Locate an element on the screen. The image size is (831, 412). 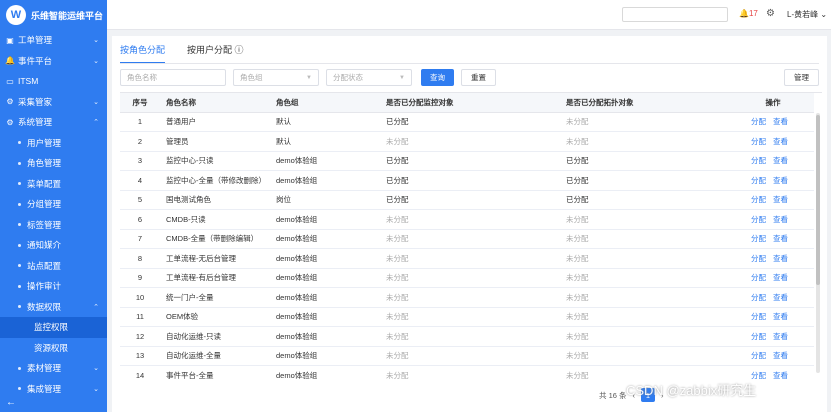
sidebar-item-1: 🔔 事件平台 ⌄ is located at coordinates (53, 61).